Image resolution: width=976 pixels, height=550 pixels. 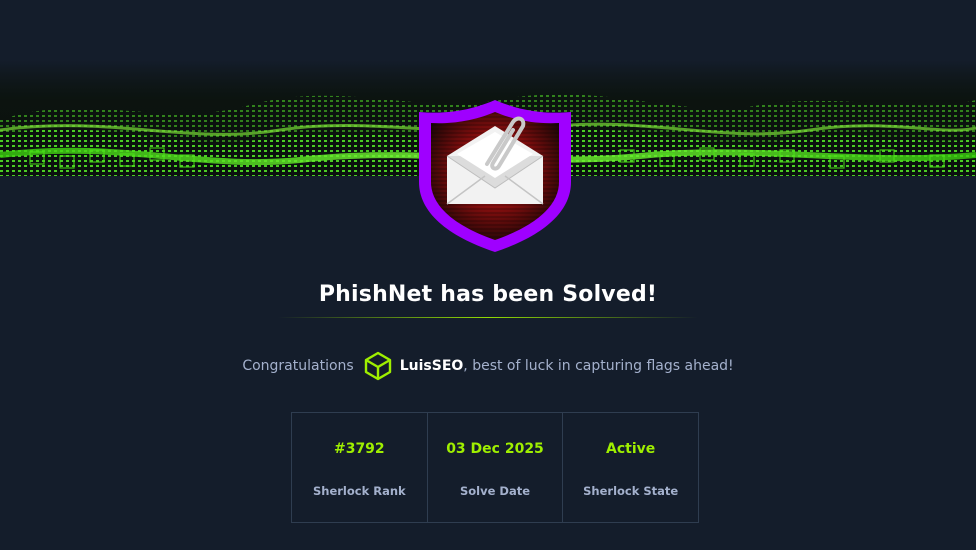 What do you see at coordinates (359, 491) in the screenshot?
I see `stat-rank-label: Sherlock Rank` at bounding box center [359, 491].